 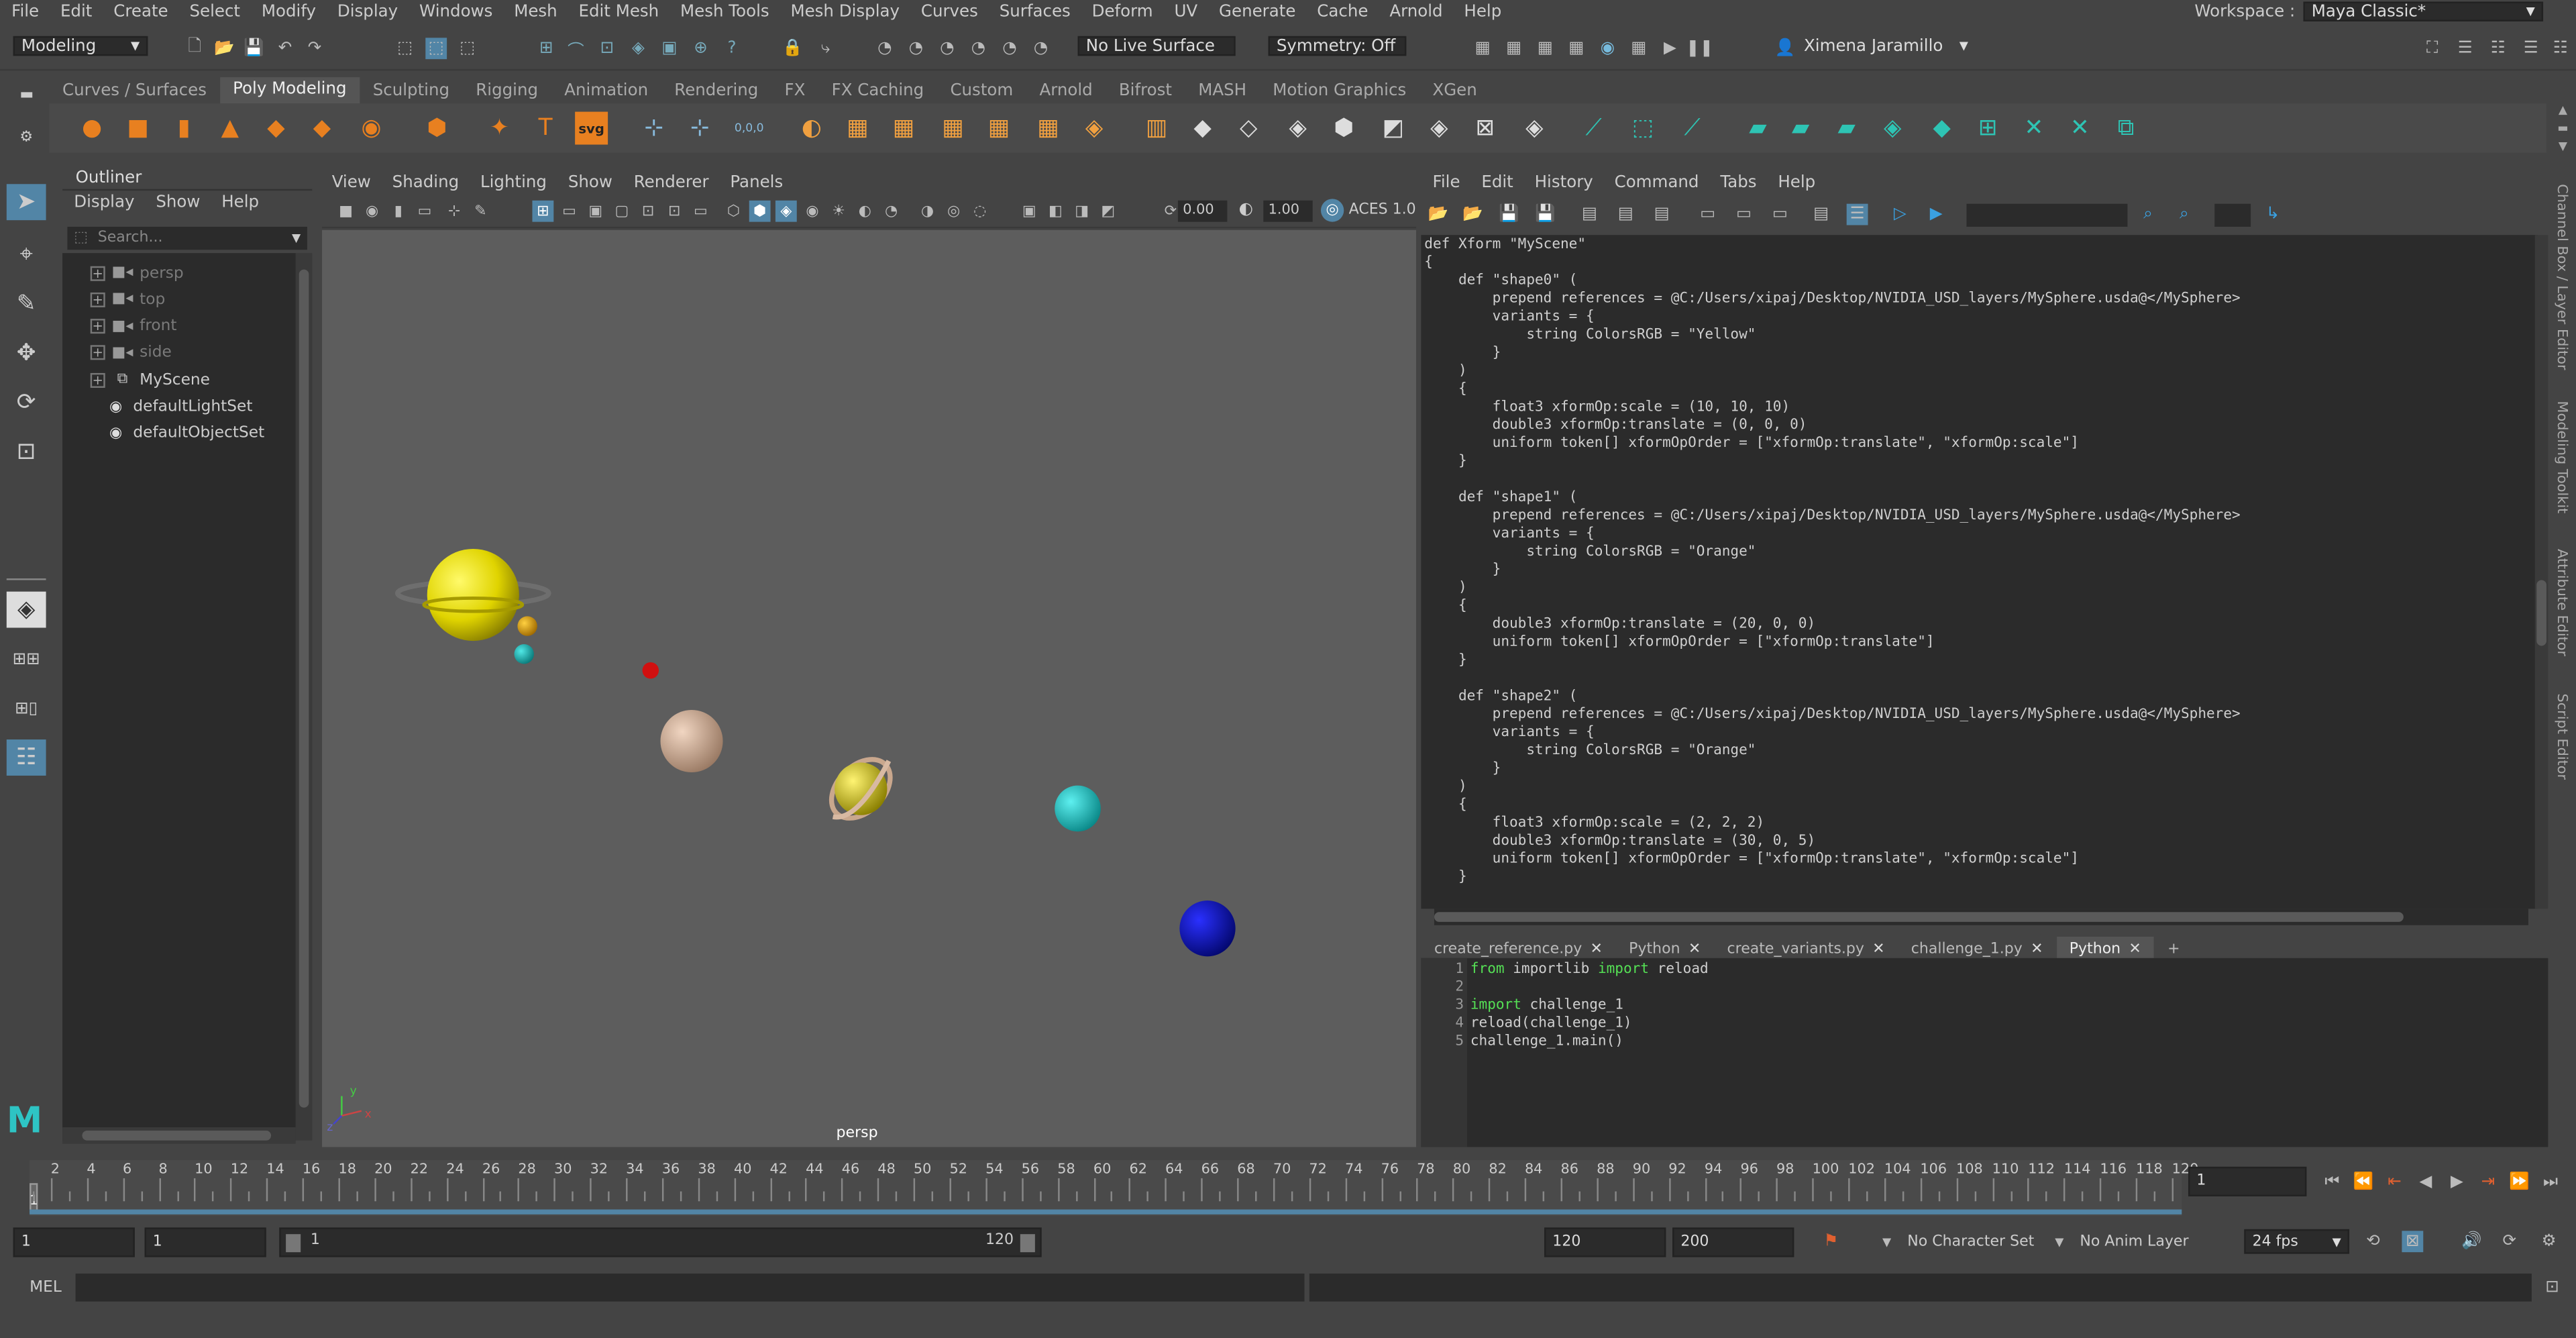 What do you see at coordinates (1257, 12) in the screenshot?
I see `menu-generate: Generate` at bounding box center [1257, 12].